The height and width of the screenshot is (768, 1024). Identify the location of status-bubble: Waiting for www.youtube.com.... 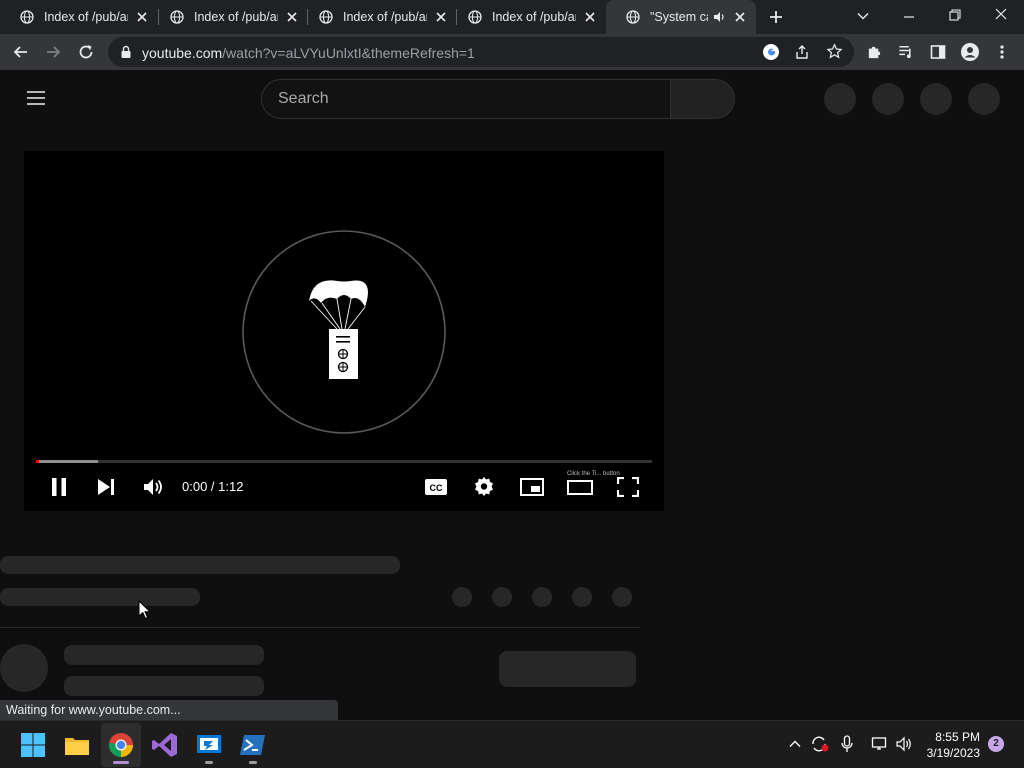
(169, 710).